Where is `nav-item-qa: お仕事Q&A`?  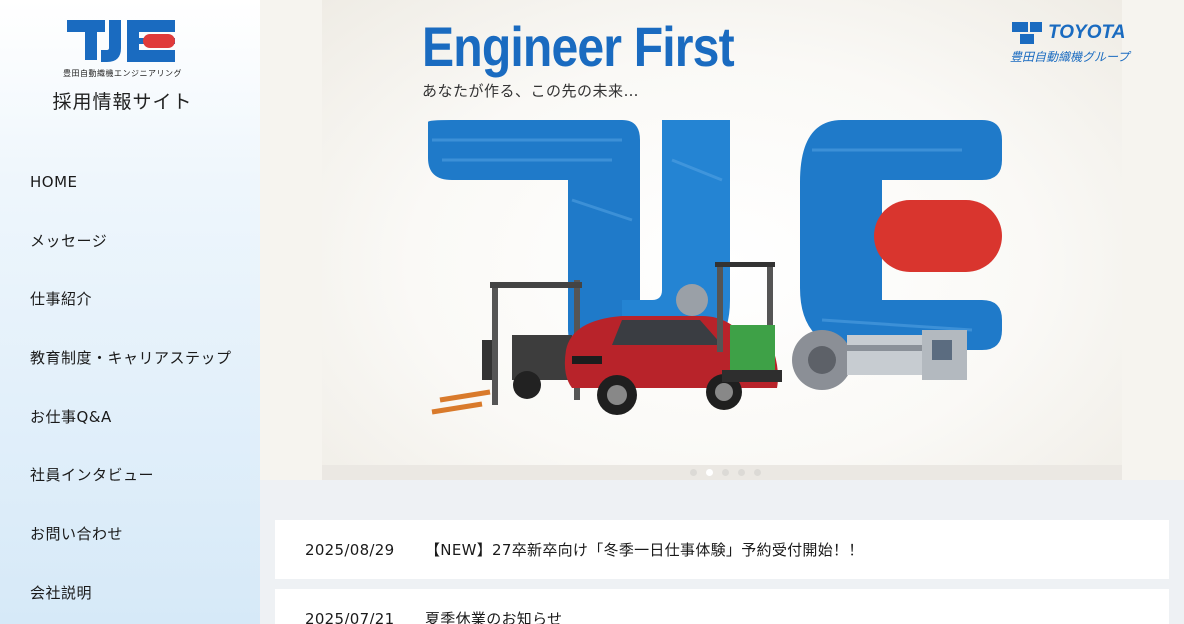
nav-item-qa: お仕事Q&A is located at coordinates (130, 416).